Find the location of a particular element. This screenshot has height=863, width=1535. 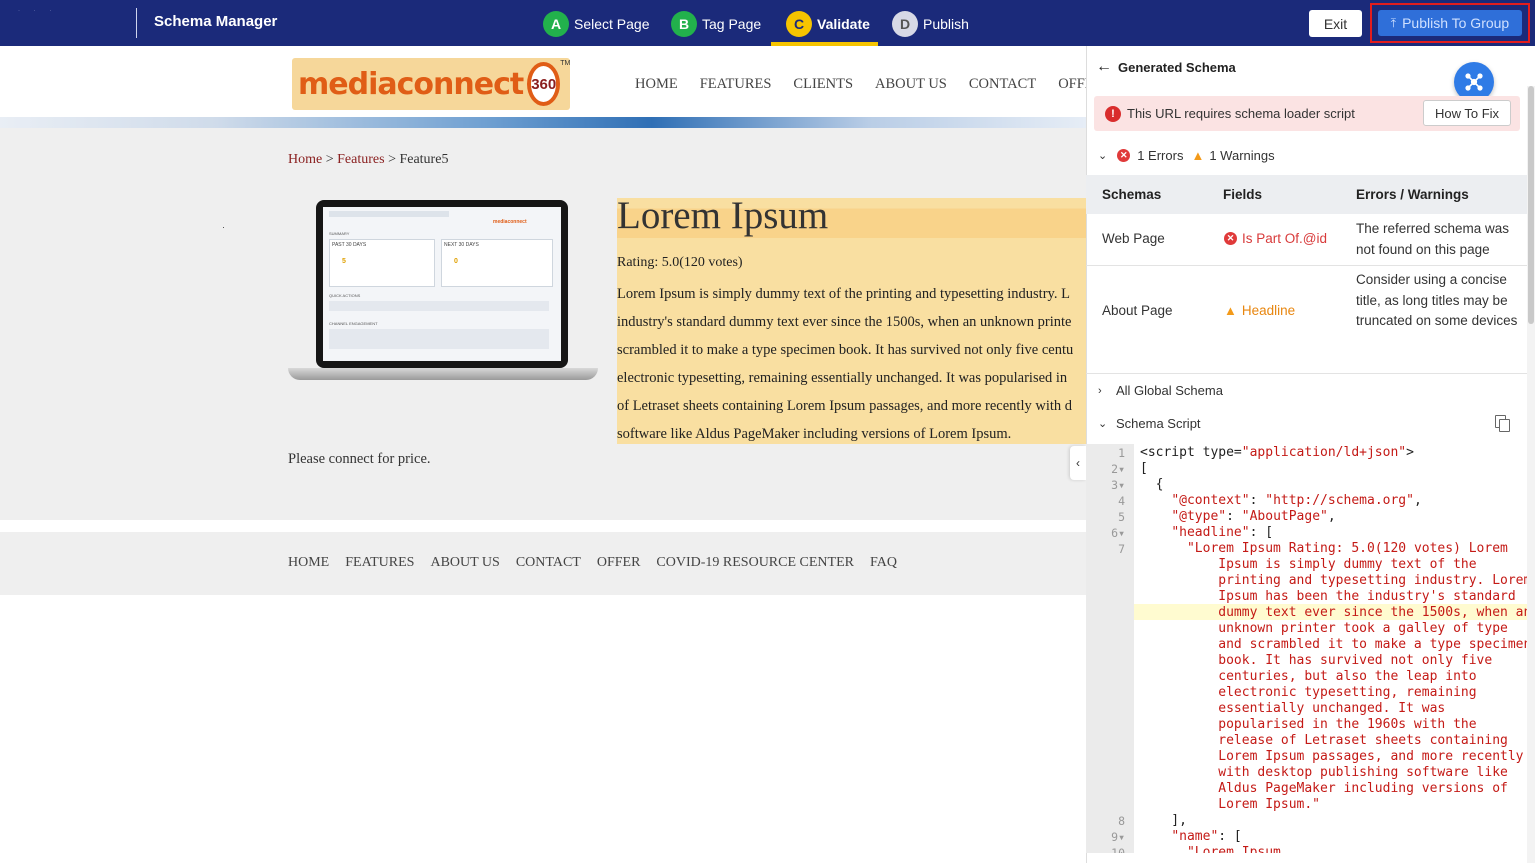

row-field: ✕ Is Part Of.@id is located at coordinates (1275, 238).